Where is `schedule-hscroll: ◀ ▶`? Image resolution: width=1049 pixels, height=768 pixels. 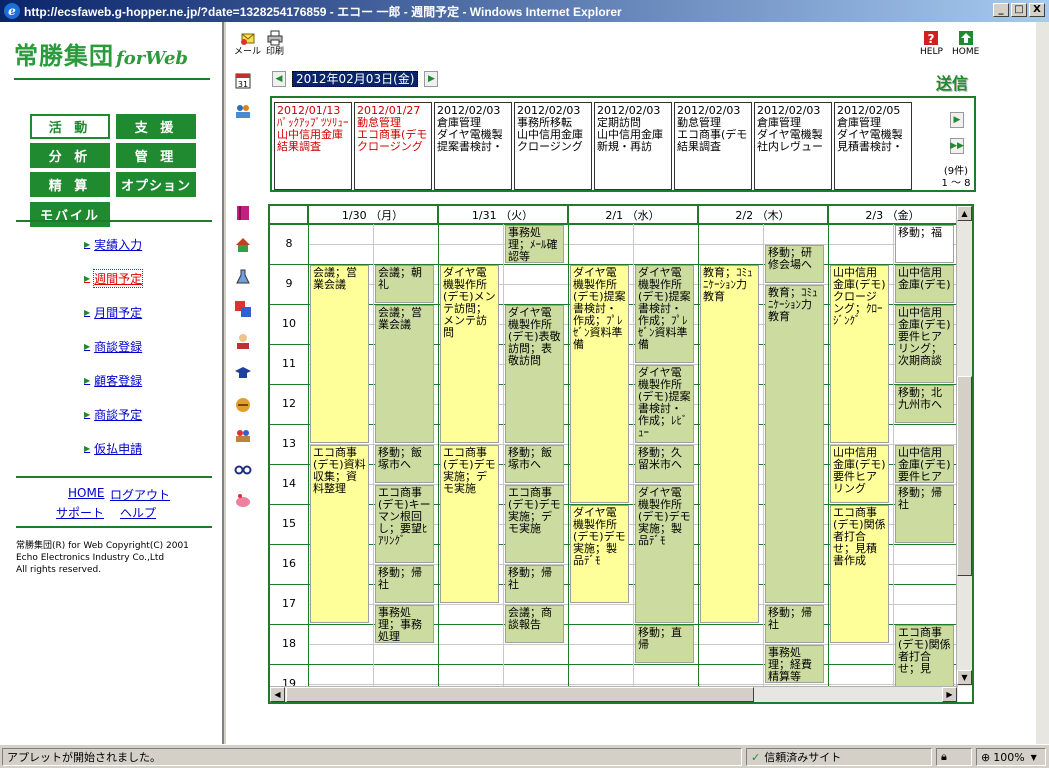 schedule-hscroll: ◀ ▶ is located at coordinates (614, 694).